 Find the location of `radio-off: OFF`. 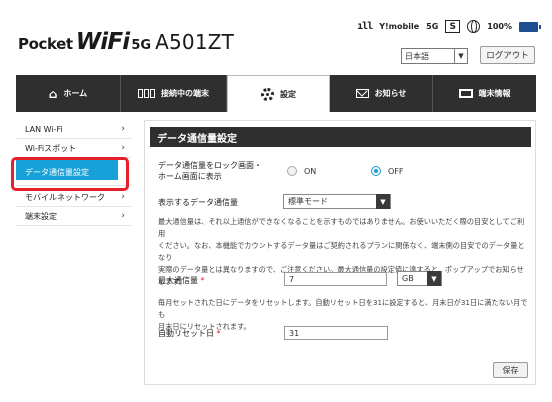

radio-off: OFF is located at coordinates (387, 171).